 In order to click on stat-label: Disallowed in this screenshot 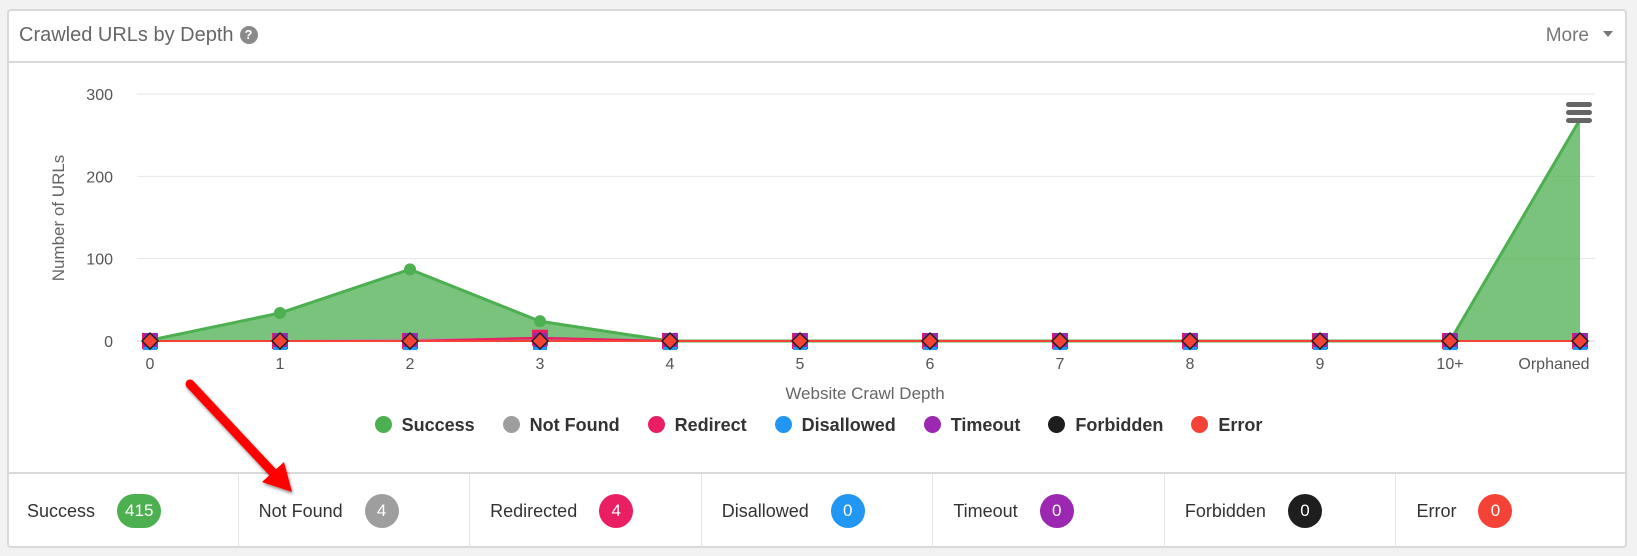, I will do `click(765, 510)`.